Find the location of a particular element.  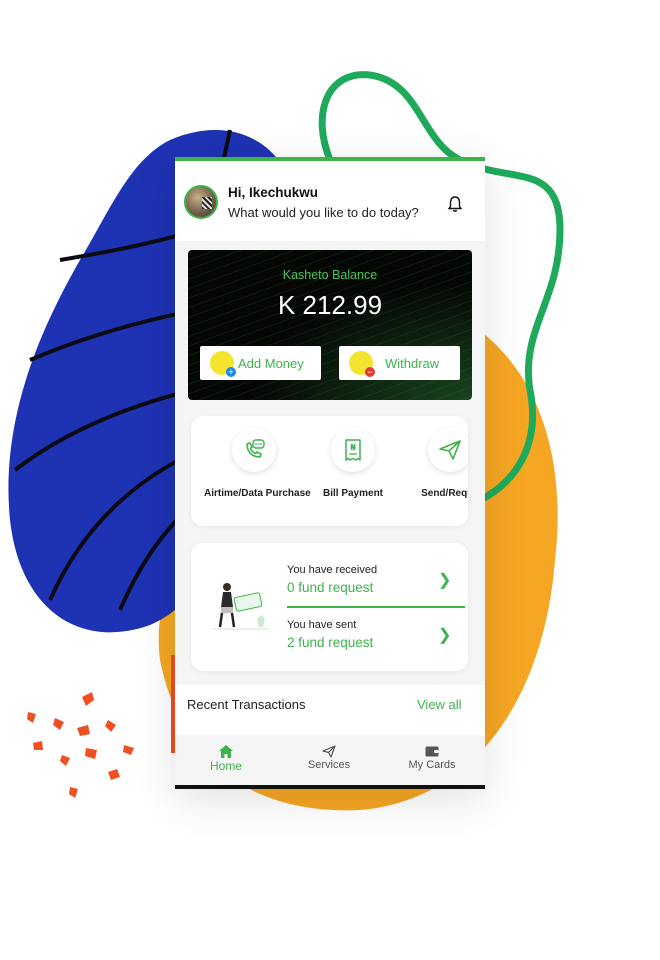

red-splashes is located at coordinates (80, 745).